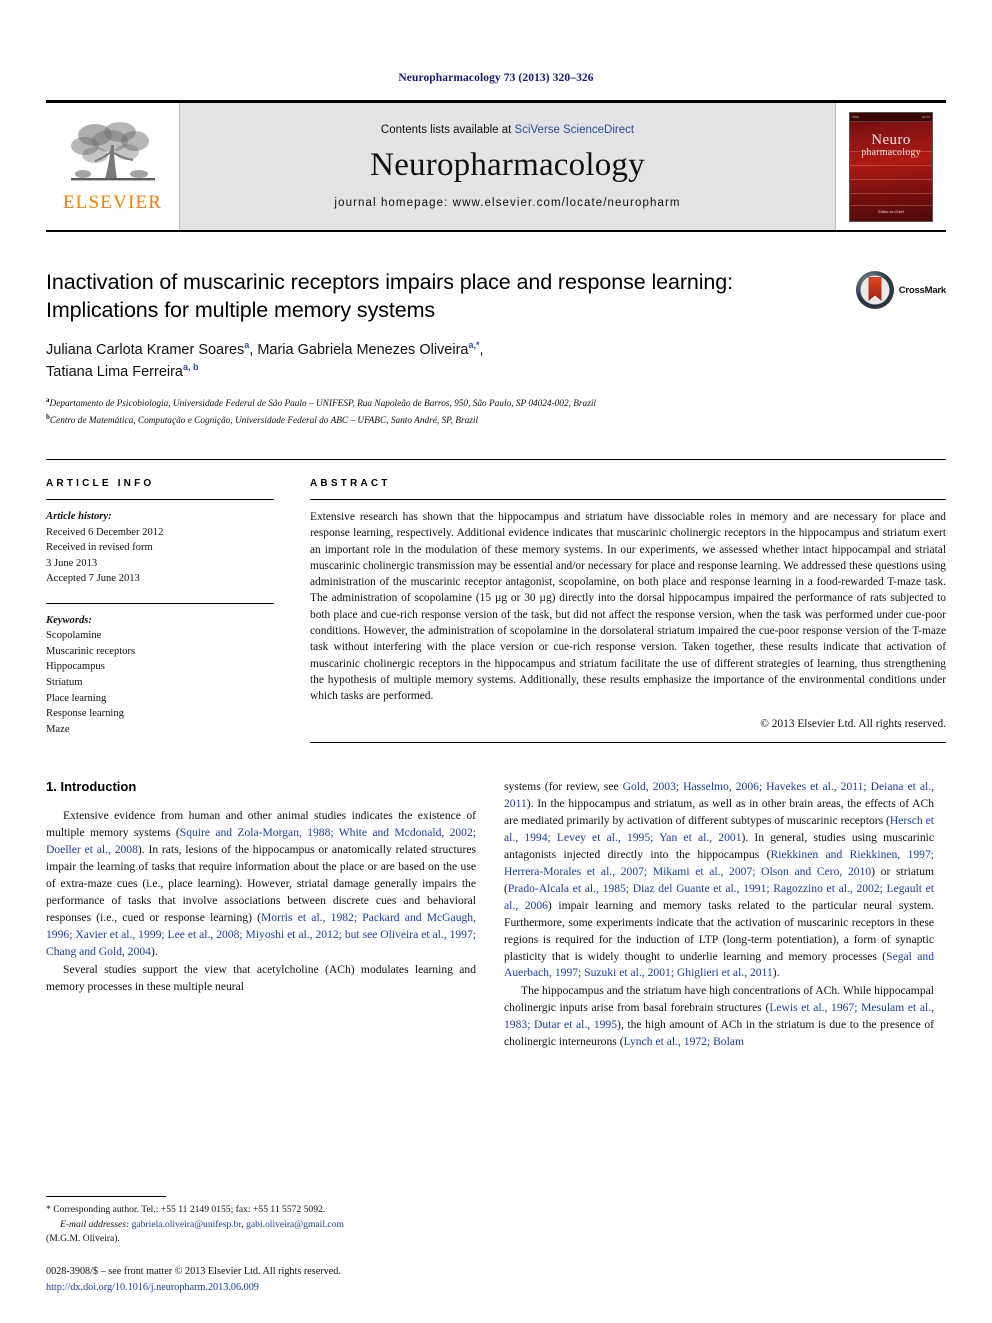 The width and height of the screenshot is (992, 1323). I want to click on cover-title: Neuro pharmacology, so click(891, 144).